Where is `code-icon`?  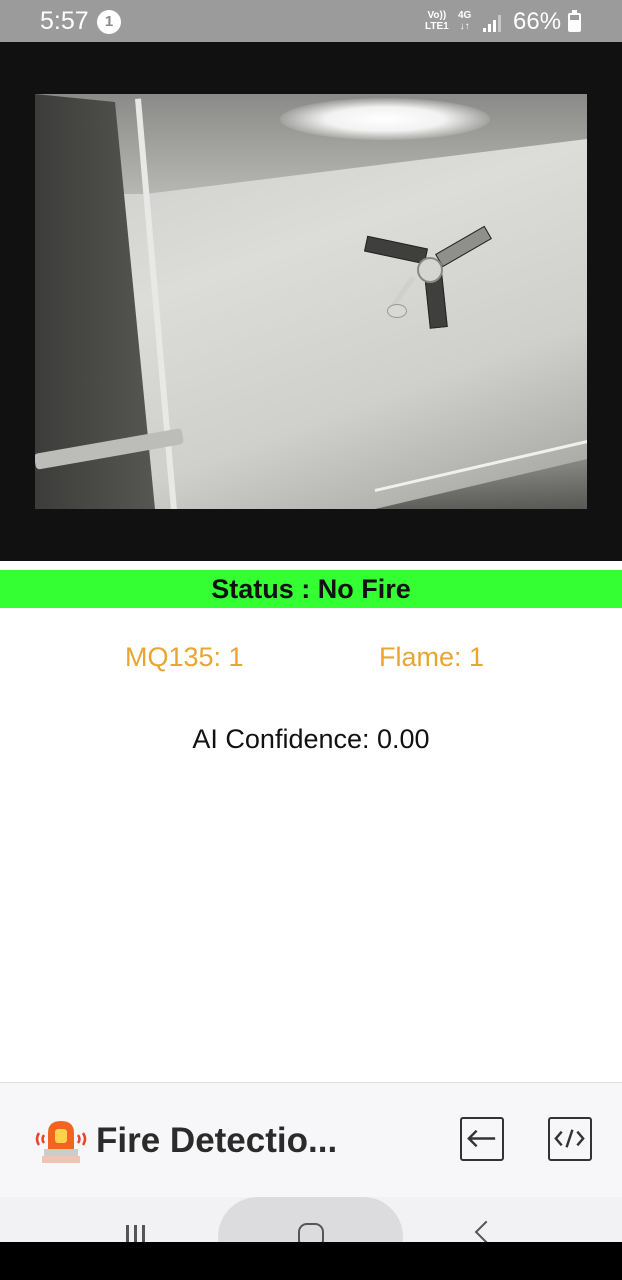
code-icon is located at coordinates (569, 1138).